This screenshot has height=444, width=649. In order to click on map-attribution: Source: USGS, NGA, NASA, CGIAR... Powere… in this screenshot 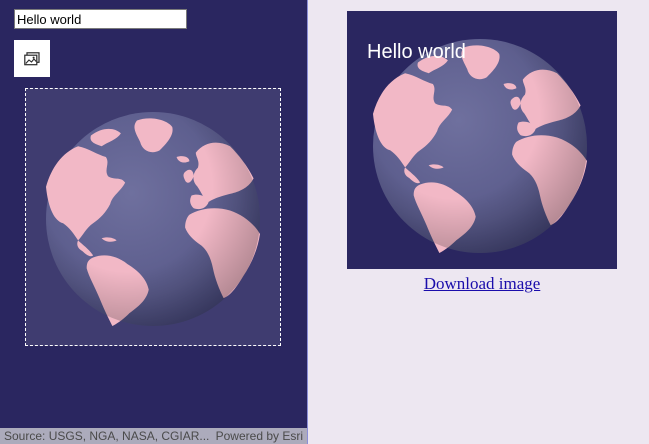, I will do `click(153, 436)`.